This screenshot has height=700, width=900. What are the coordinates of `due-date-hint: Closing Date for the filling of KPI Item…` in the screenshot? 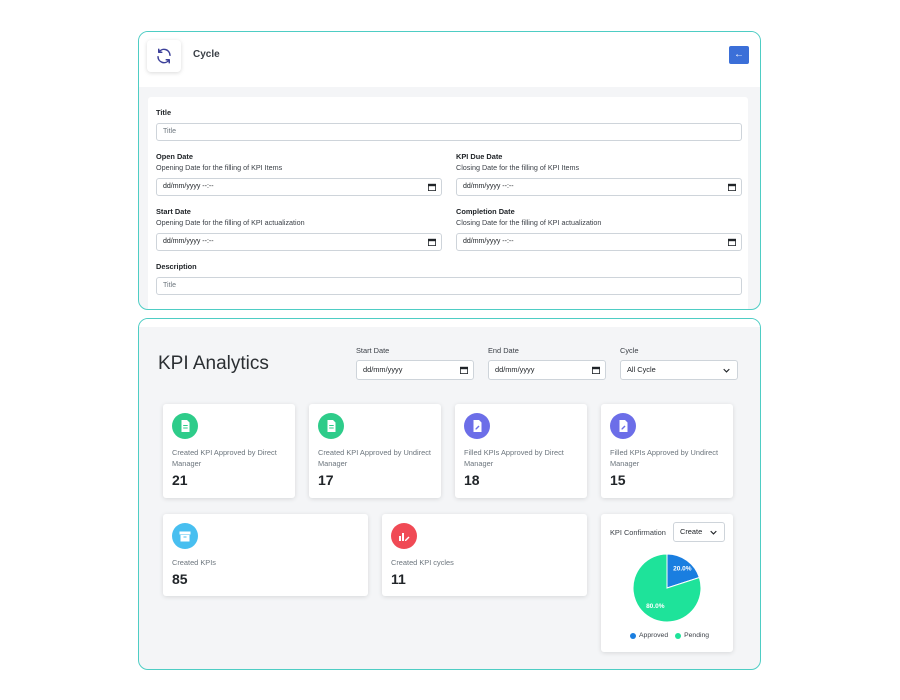 It's located at (518, 167).